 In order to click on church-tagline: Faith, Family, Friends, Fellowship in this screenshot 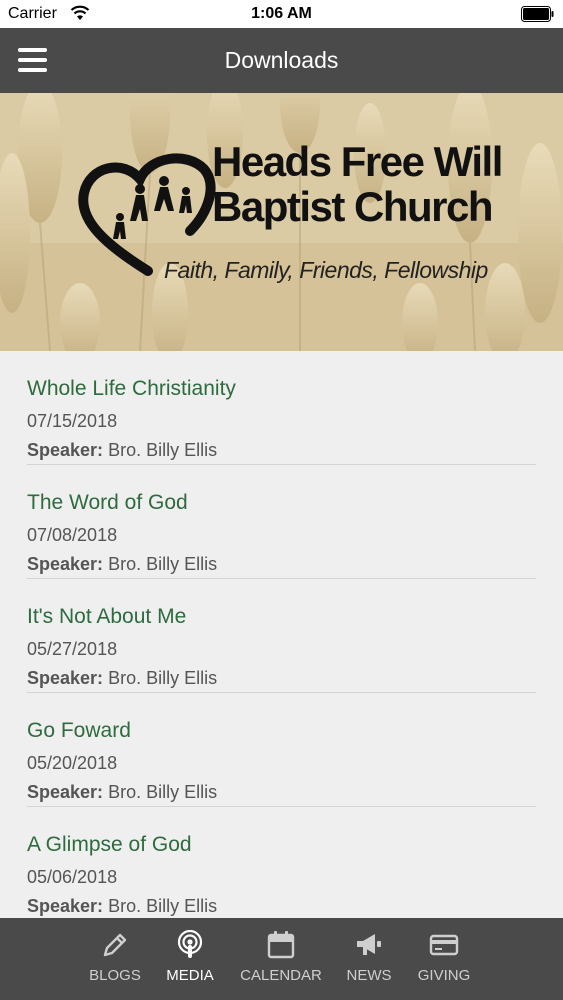, I will do `click(326, 270)`.